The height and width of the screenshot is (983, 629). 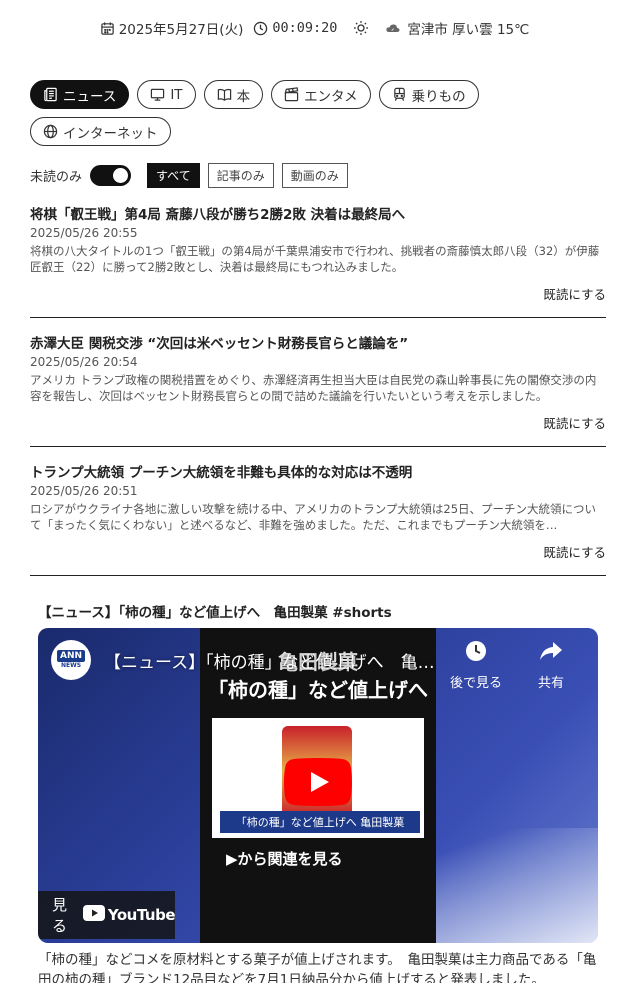 What do you see at coordinates (157, 94) in the screenshot?
I see `monitor-icon` at bounding box center [157, 94].